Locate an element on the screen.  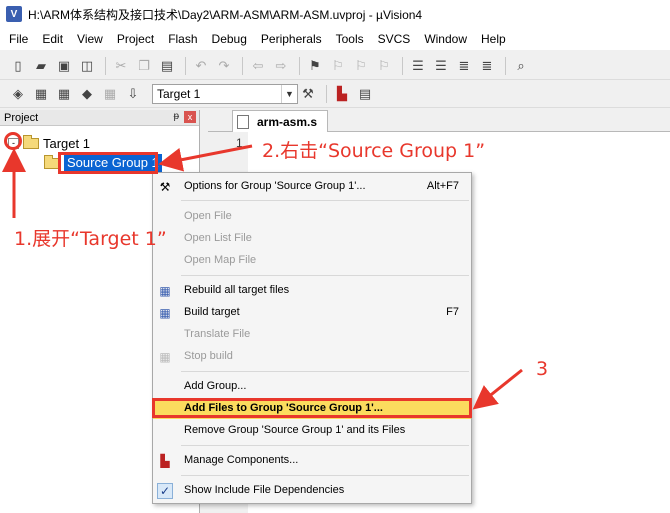
cut-icon: ✂ is located at coordinates (121, 66).